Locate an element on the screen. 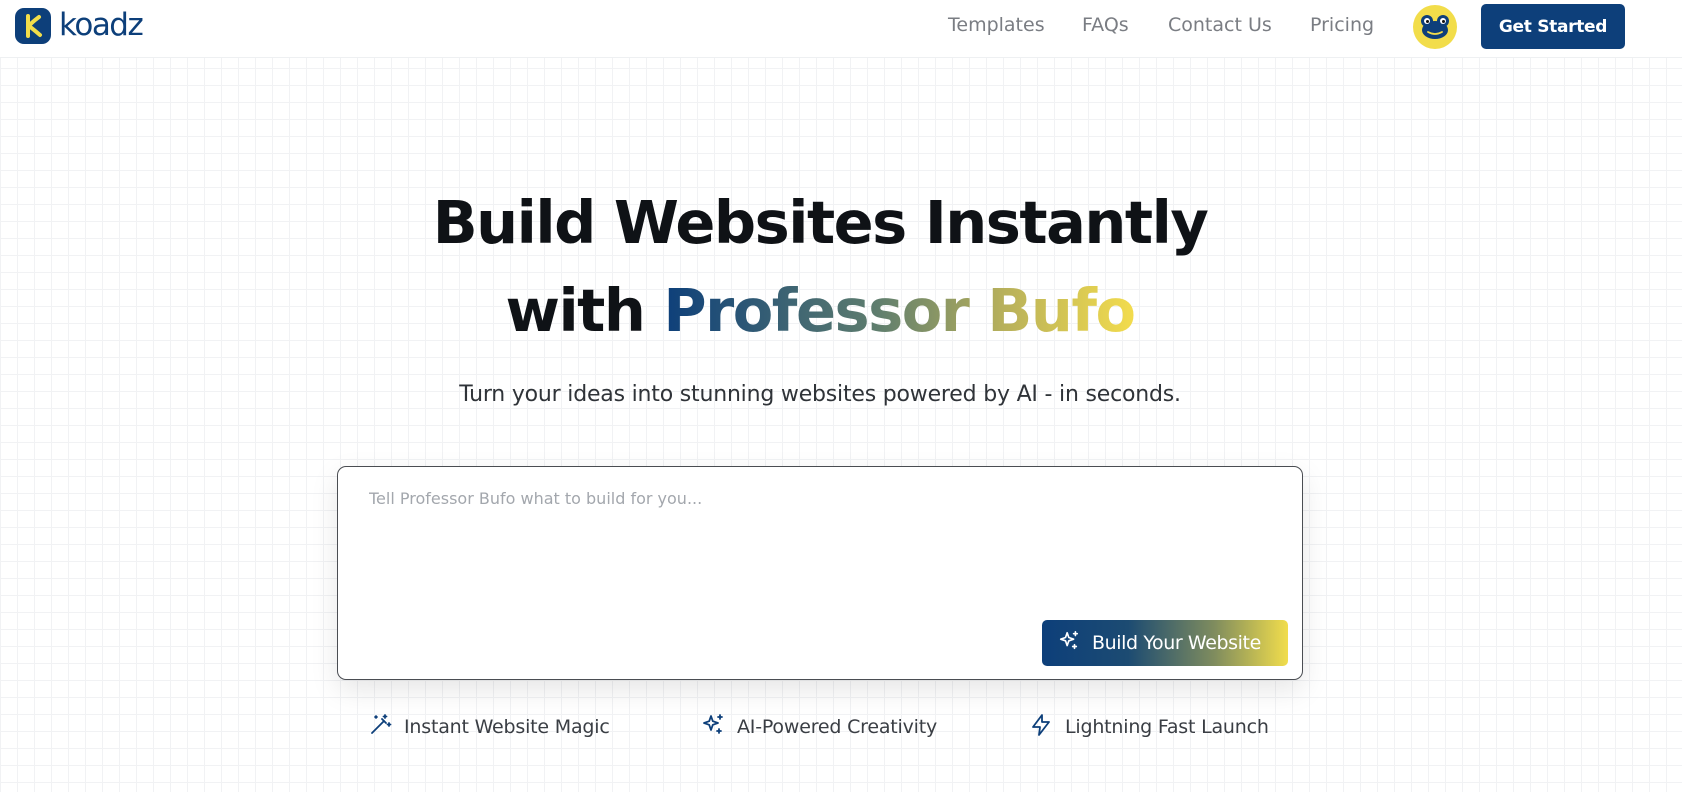 Image resolution: width=1682 pixels, height=792 pixels. nav-pricing-link: Pricing is located at coordinates (1342, 27).